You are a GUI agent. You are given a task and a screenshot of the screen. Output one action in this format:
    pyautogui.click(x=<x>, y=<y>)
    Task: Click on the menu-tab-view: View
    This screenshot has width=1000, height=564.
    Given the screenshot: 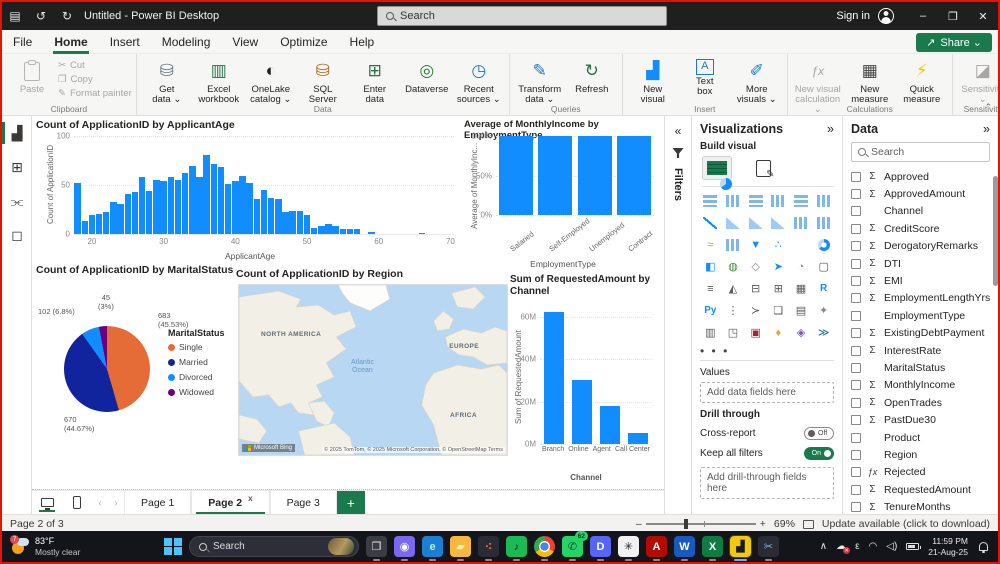 What is the action you would take?
    pyautogui.click(x=245, y=42)
    